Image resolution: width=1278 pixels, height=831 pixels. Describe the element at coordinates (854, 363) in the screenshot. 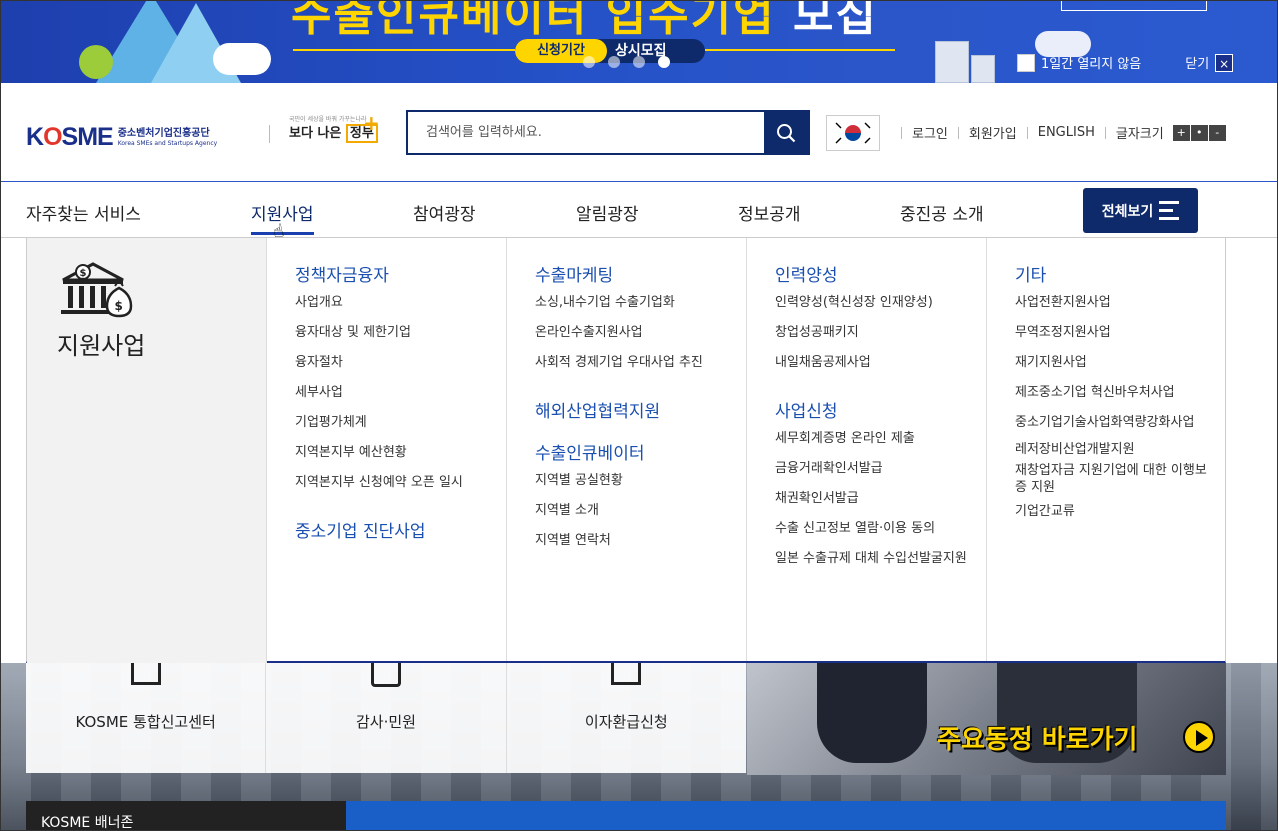

I see `menu-item: 내일채움공제사업` at that location.